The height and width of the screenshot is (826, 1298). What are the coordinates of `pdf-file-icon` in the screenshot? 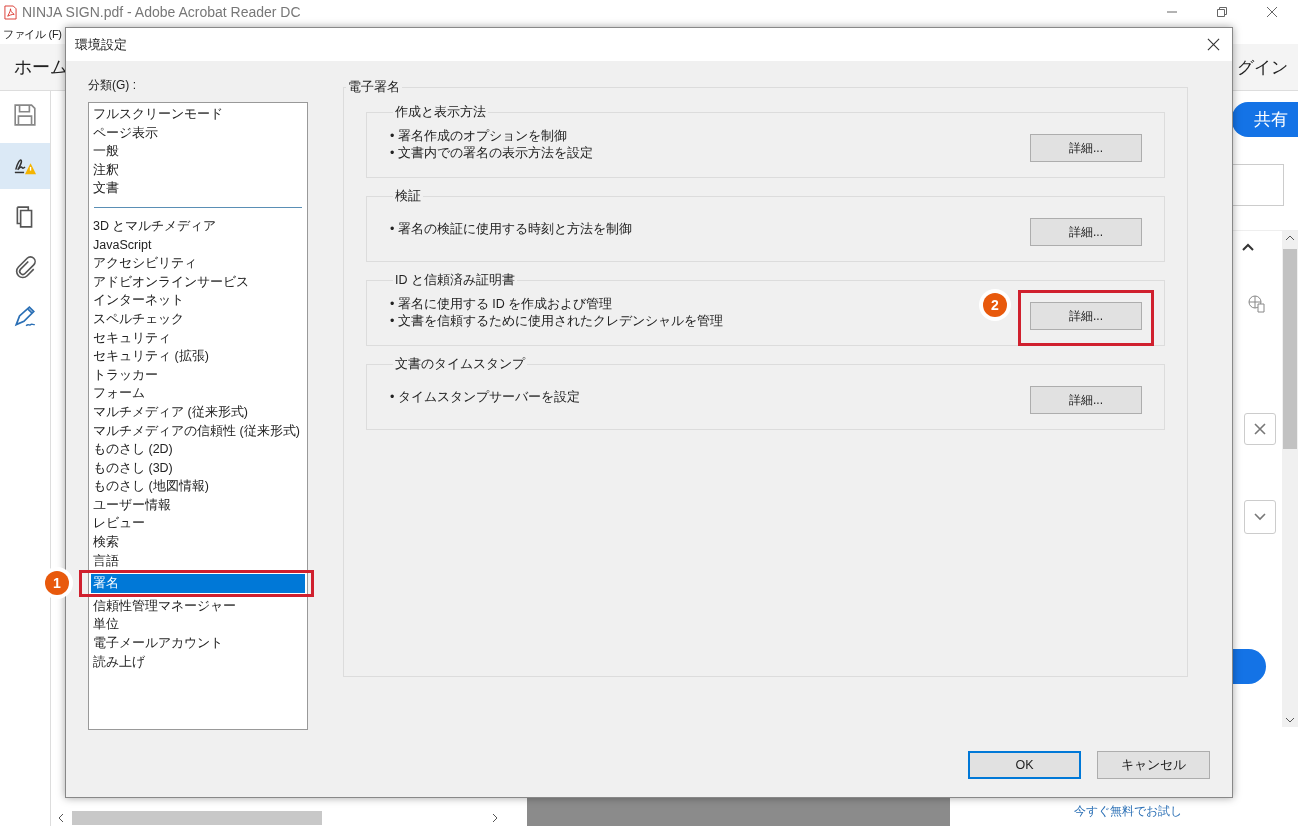 It's located at (10, 12).